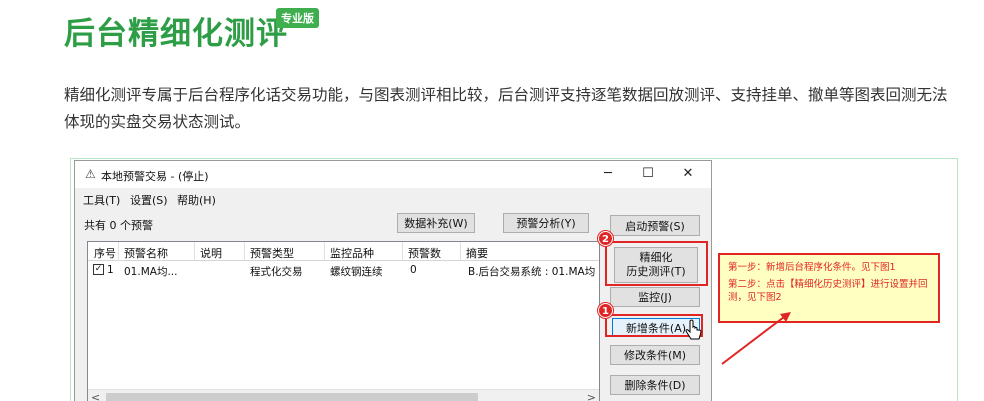  What do you see at coordinates (90, 174) in the screenshot?
I see `warning-triangle-icon: ⚠` at bounding box center [90, 174].